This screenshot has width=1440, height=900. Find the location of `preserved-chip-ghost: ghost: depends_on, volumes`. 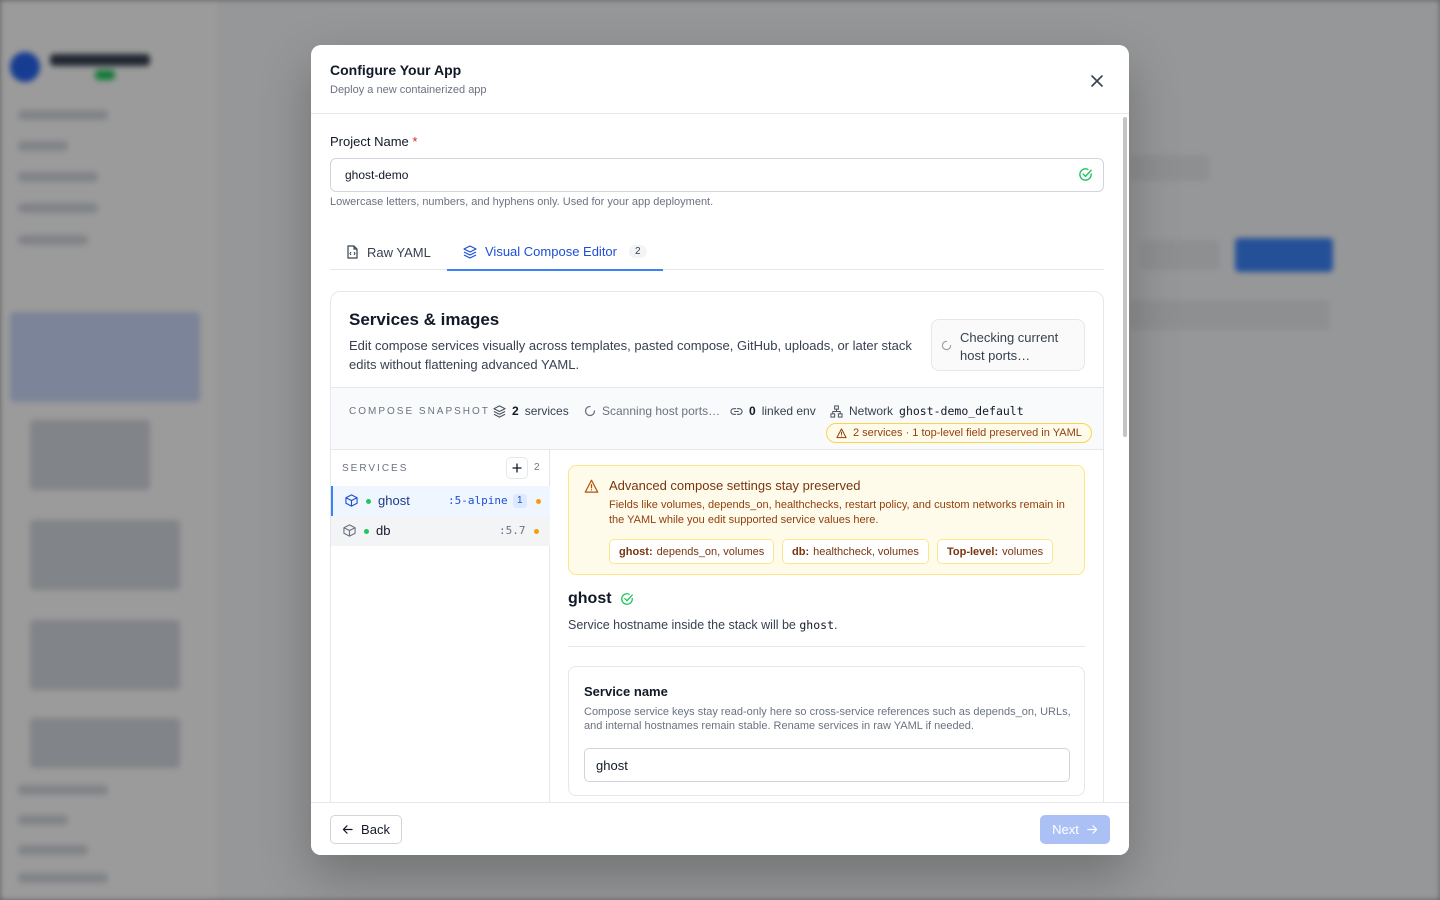

preserved-chip-ghost: ghost: depends_on, volumes is located at coordinates (692, 551).